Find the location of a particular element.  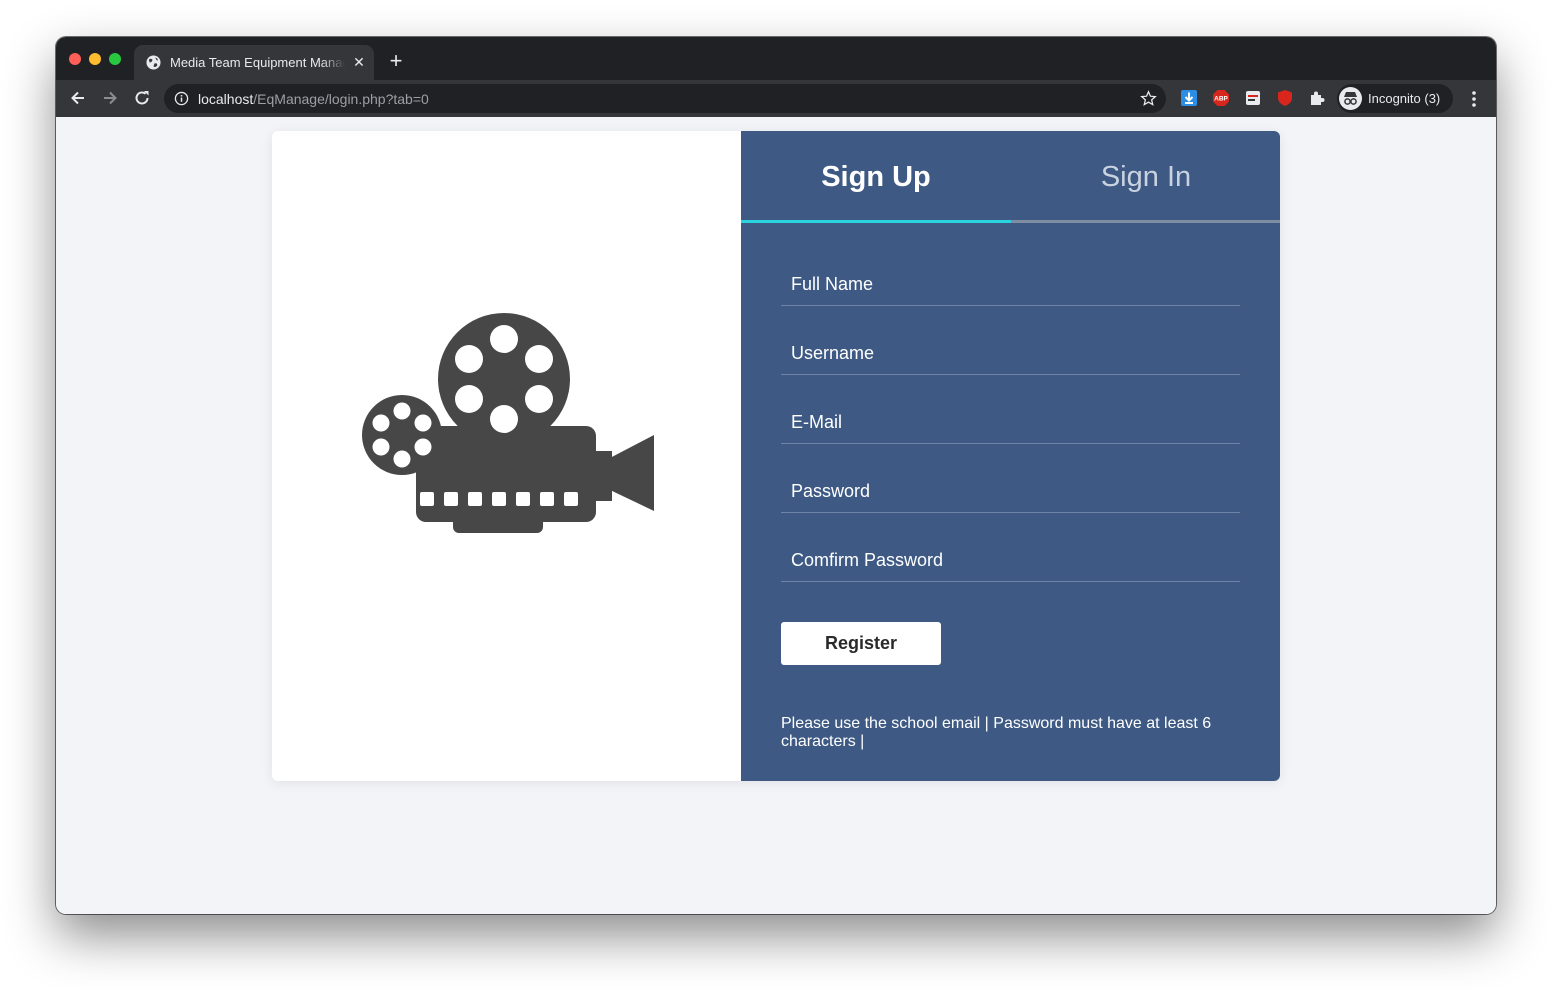

password-field is located at coordinates (1010, 491).